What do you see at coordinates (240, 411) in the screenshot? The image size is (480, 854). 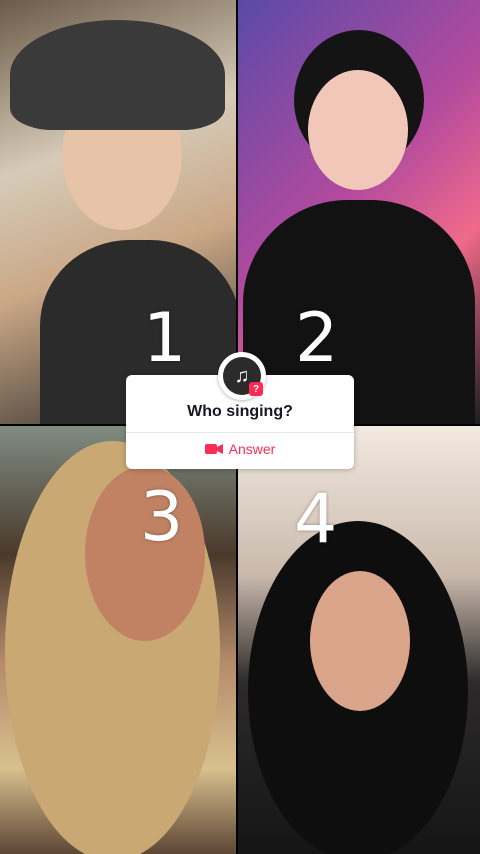 I see `question-text: Who singing?` at bounding box center [240, 411].